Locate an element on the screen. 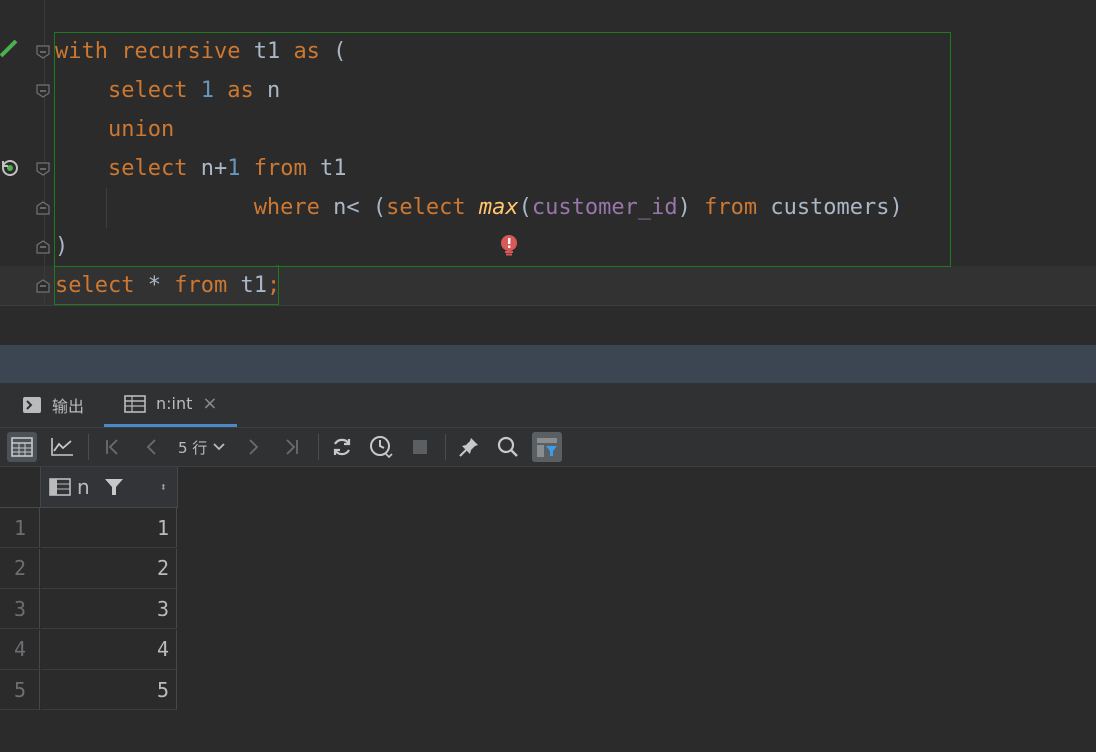 The width and height of the screenshot is (1096, 752). stop-icon is located at coordinates (420, 447).